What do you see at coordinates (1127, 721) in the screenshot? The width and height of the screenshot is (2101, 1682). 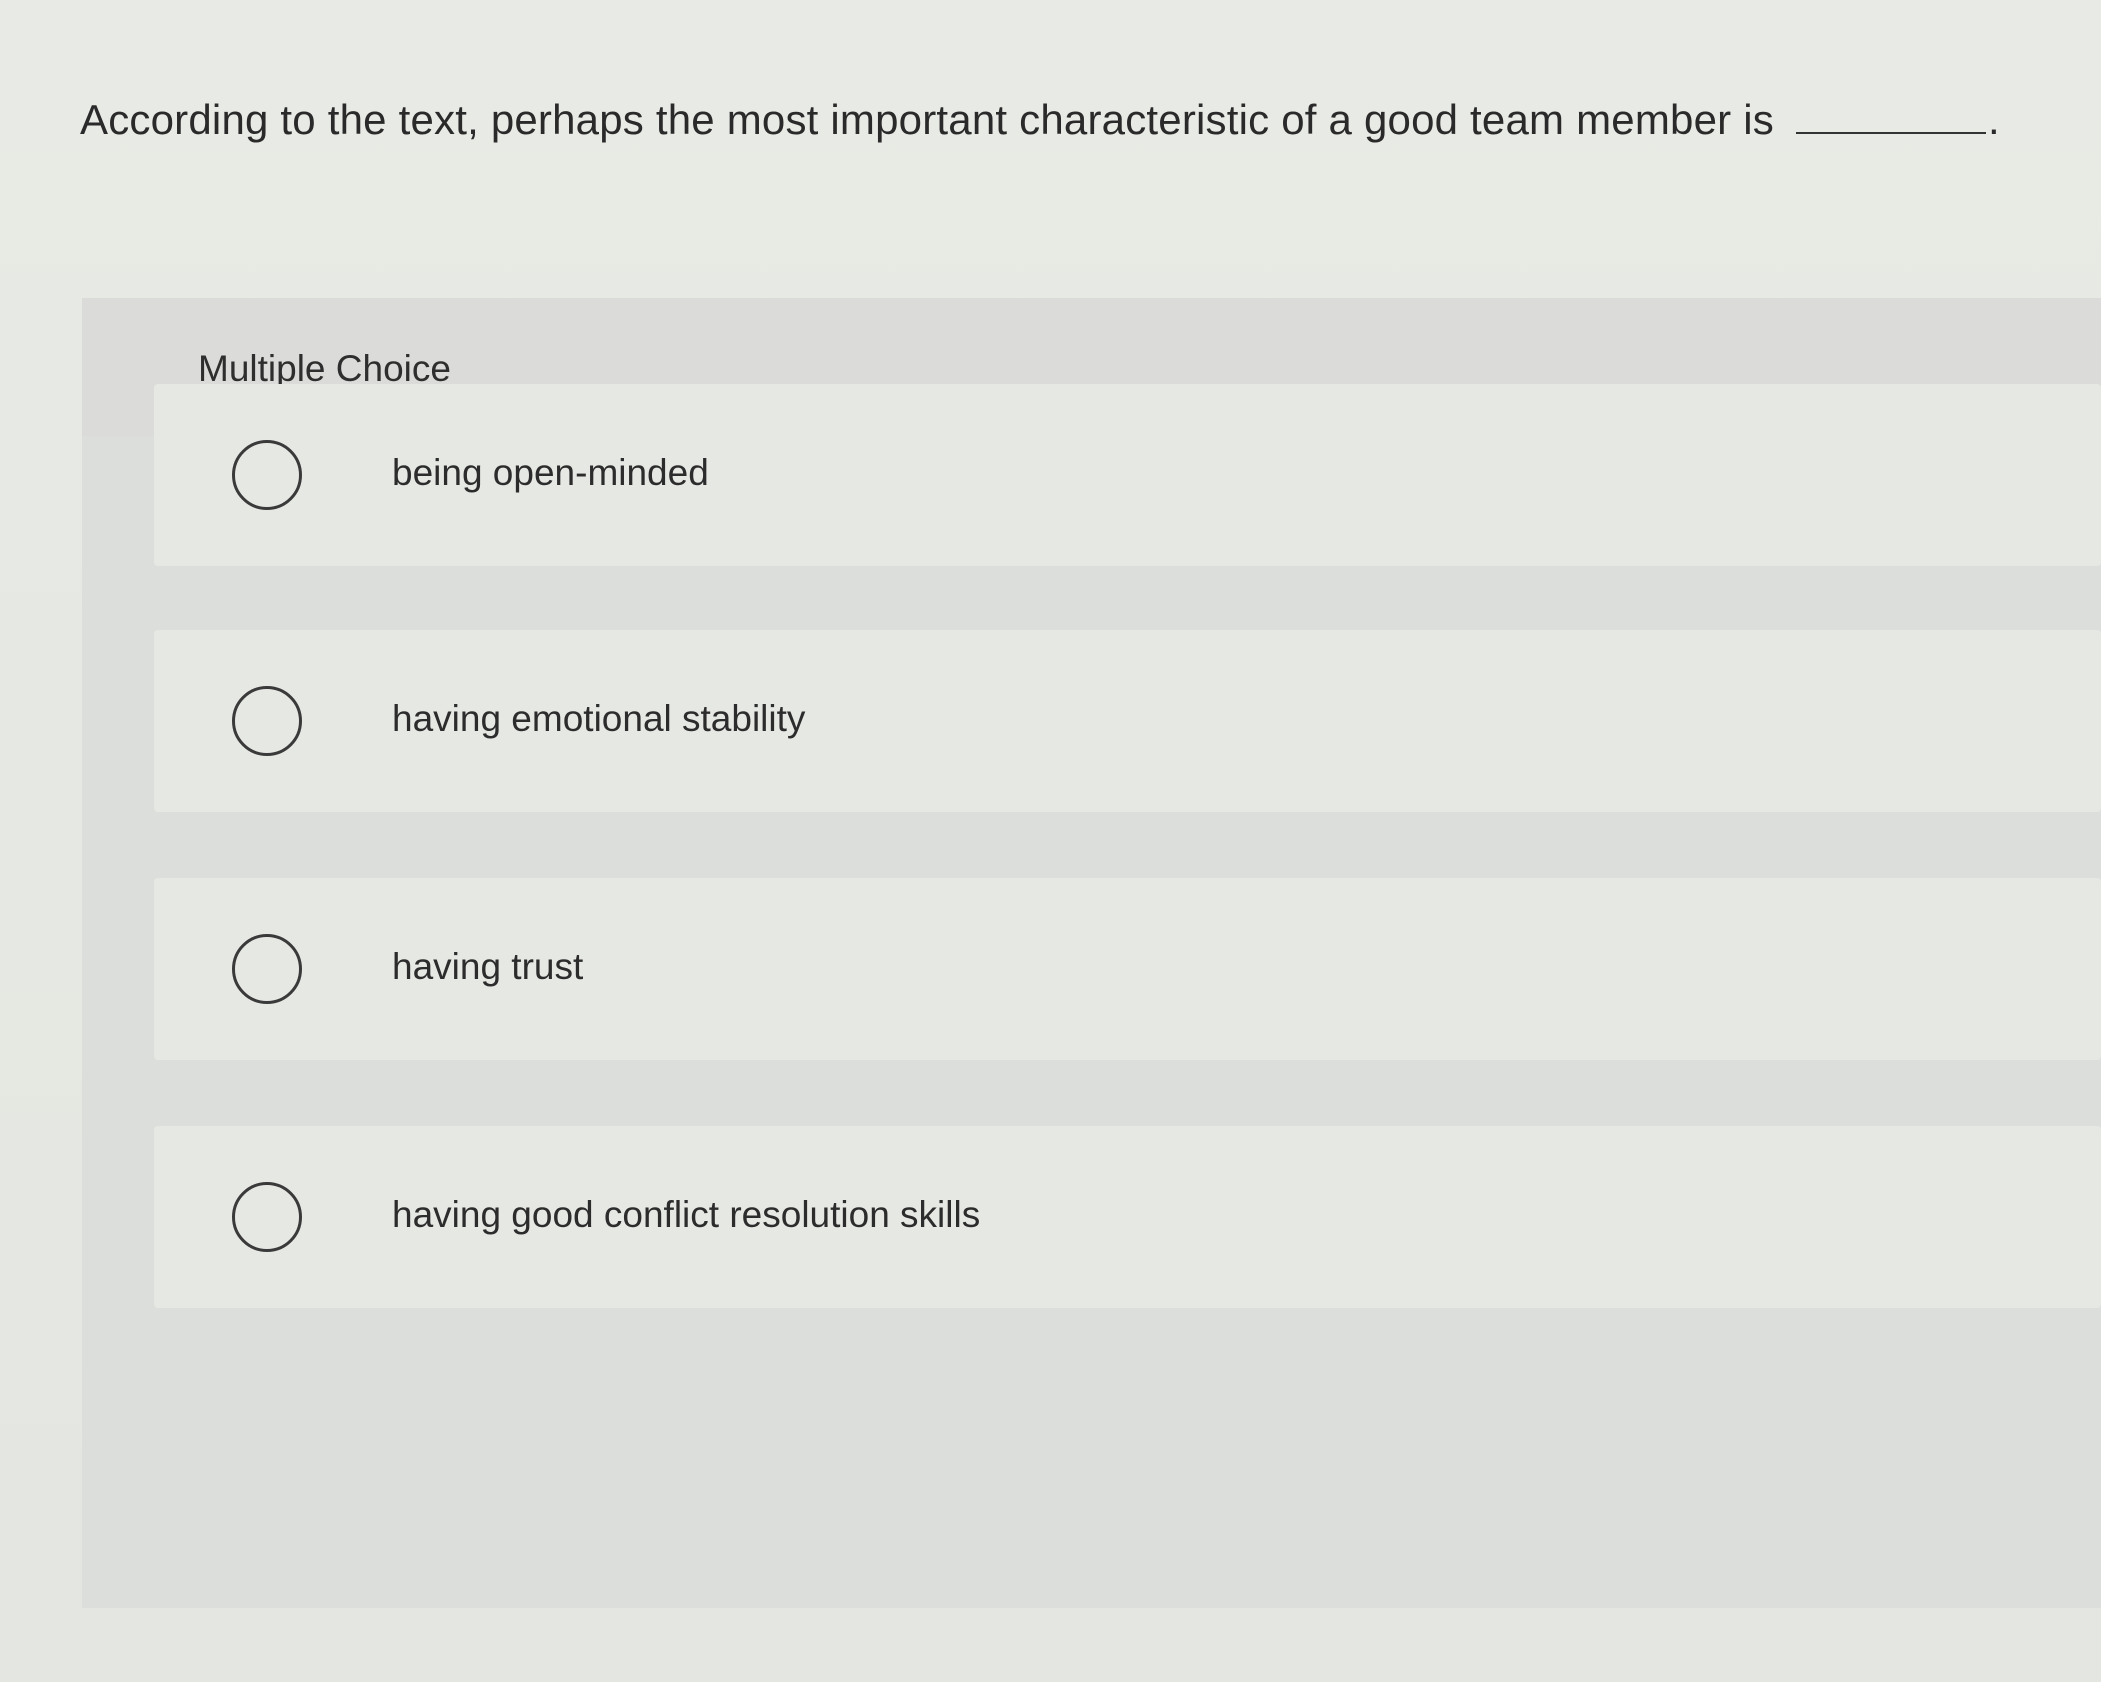 I see `answer-option-having-emotional-stability: having emotional stability` at bounding box center [1127, 721].